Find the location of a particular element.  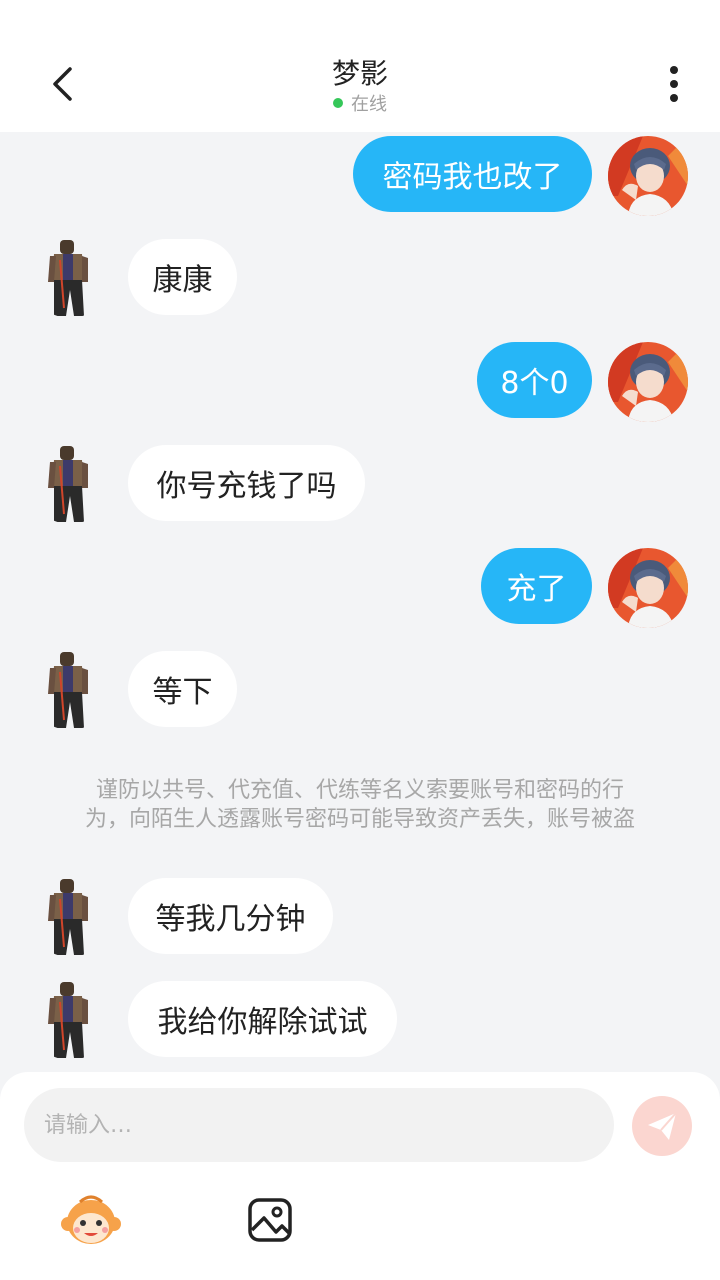

message-bubble: 等下 is located at coordinates (182, 689).